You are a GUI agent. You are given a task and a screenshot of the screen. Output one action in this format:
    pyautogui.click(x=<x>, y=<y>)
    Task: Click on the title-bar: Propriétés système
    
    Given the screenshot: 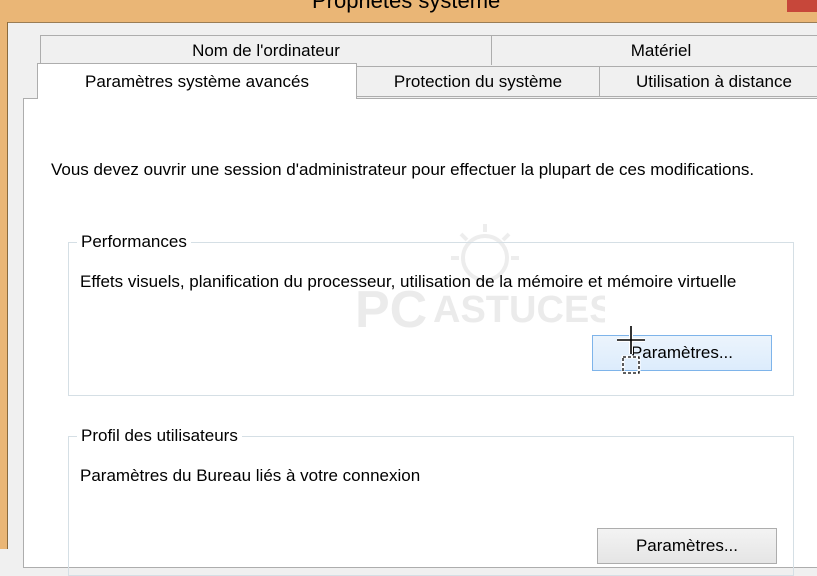 What is the action you would take?
    pyautogui.click(x=408, y=11)
    